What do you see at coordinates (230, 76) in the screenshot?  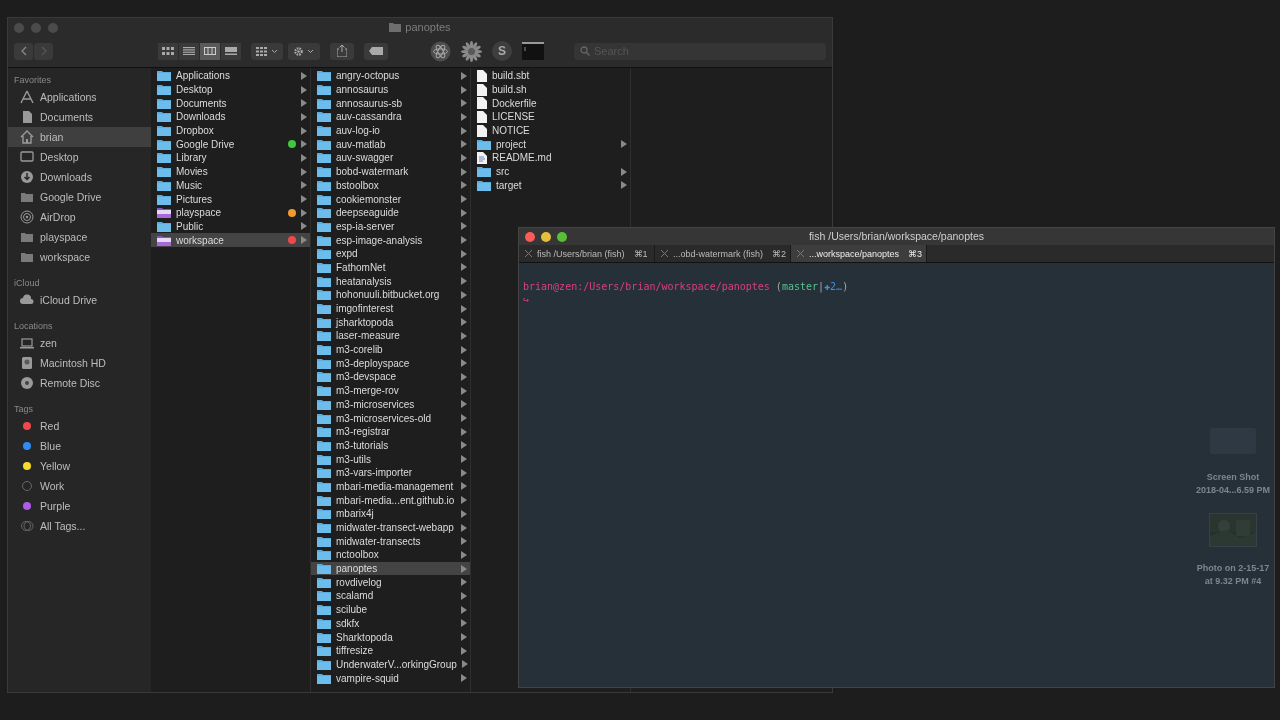 I see `file-row: Applications` at bounding box center [230, 76].